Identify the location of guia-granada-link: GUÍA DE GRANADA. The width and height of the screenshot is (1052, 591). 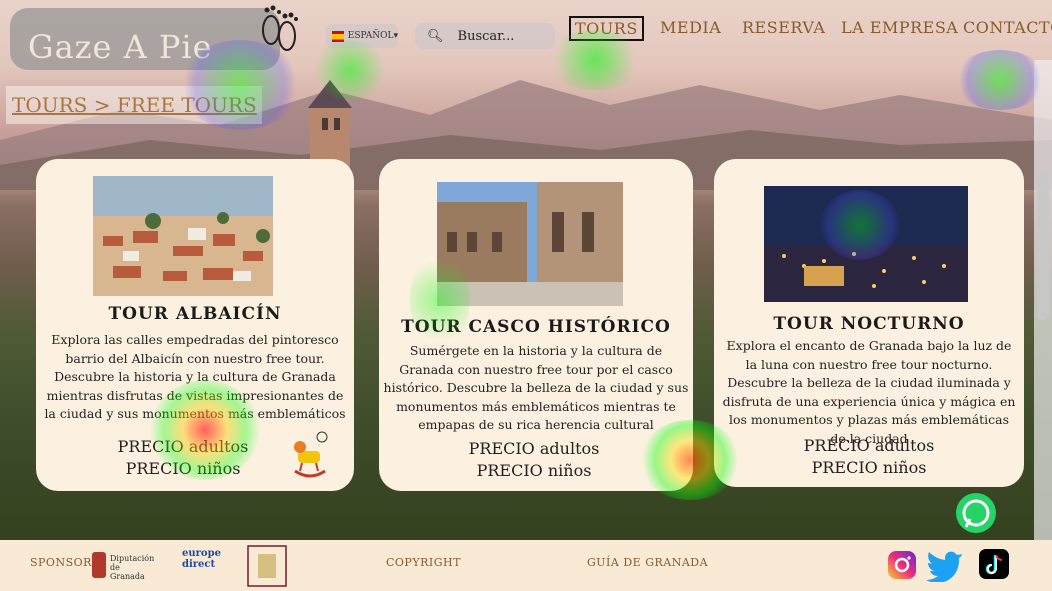
(647, 562).